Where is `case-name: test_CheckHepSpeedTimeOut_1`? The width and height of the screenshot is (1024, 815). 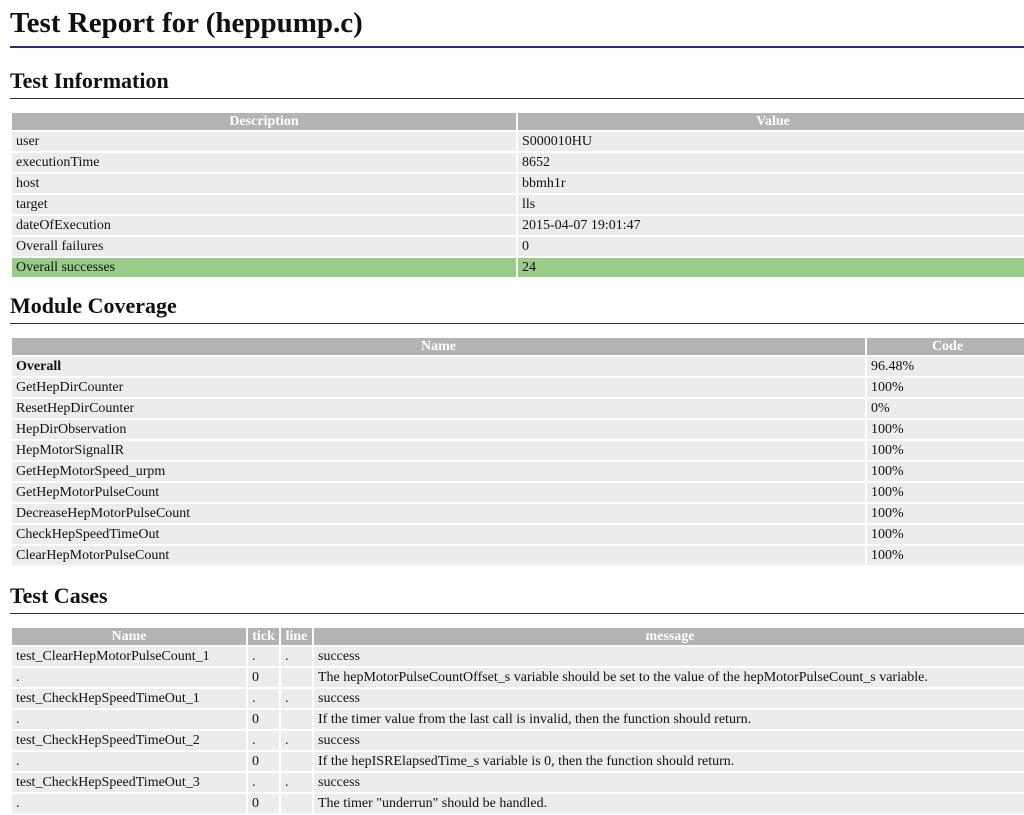
case-name: test_CheckHepSpeedTimeOut_1 is located at coordinates (129, 698).